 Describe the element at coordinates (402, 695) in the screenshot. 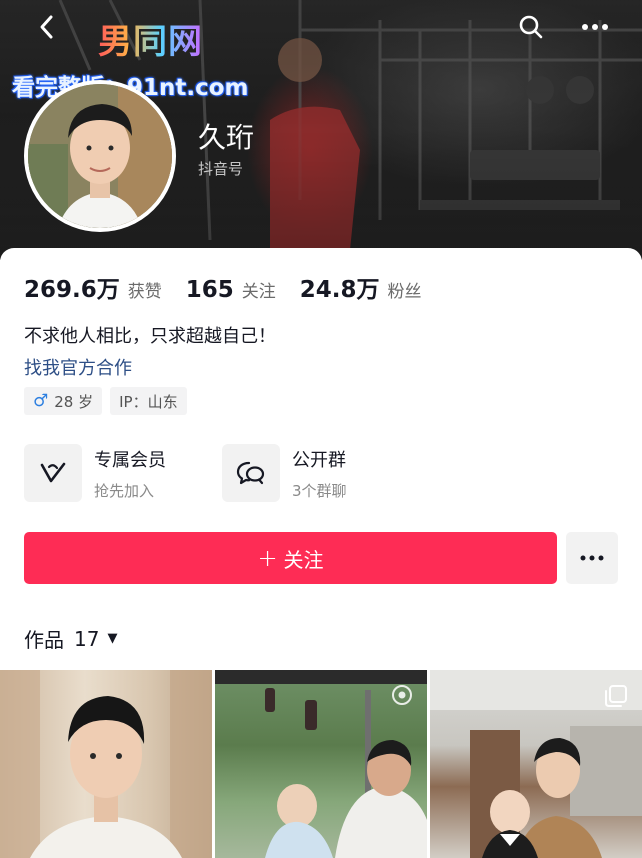

I see `camera-lens-icon` at that location.